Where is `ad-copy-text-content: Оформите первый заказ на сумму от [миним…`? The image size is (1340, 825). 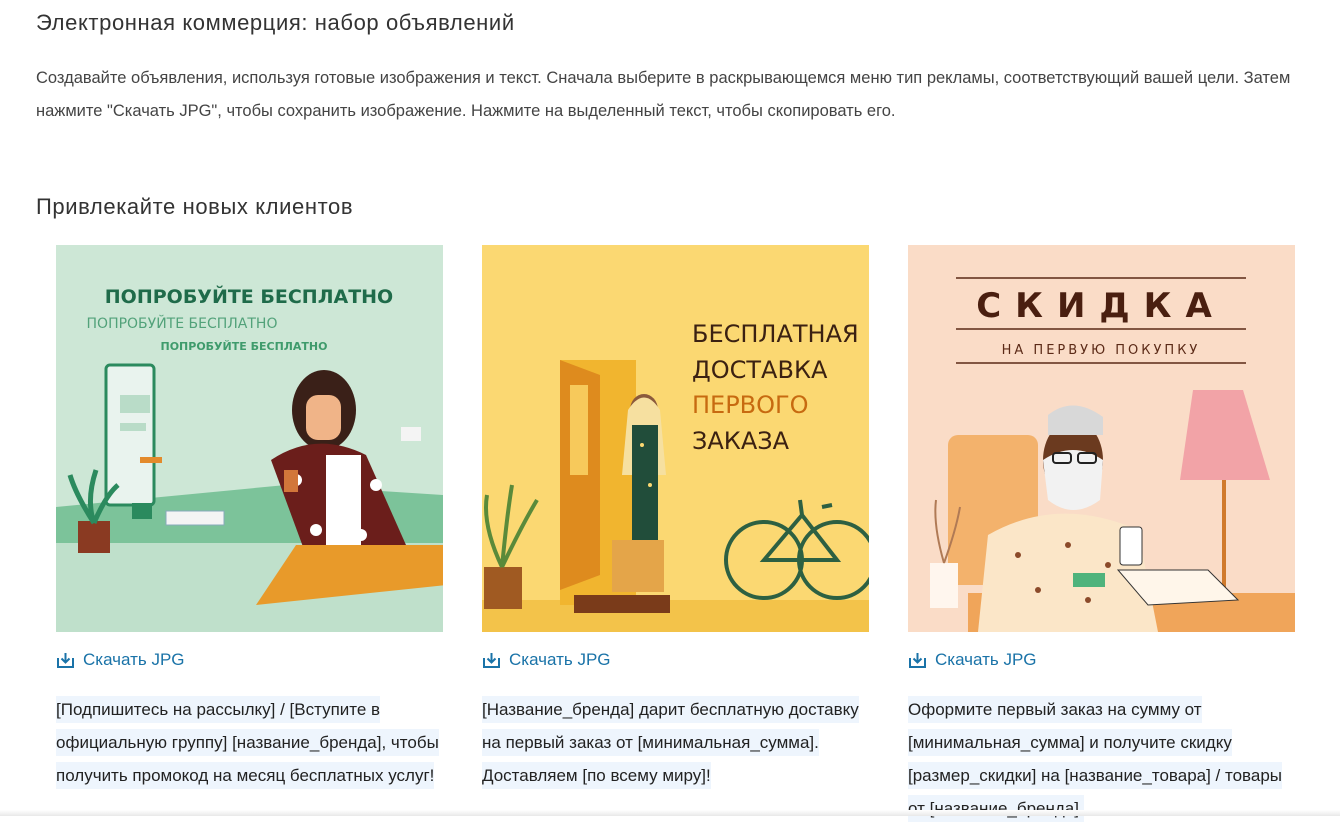 ad-copy-text-content: Оформите первый заказ на сумму от [миним… is located at coordinates (1095, 759).